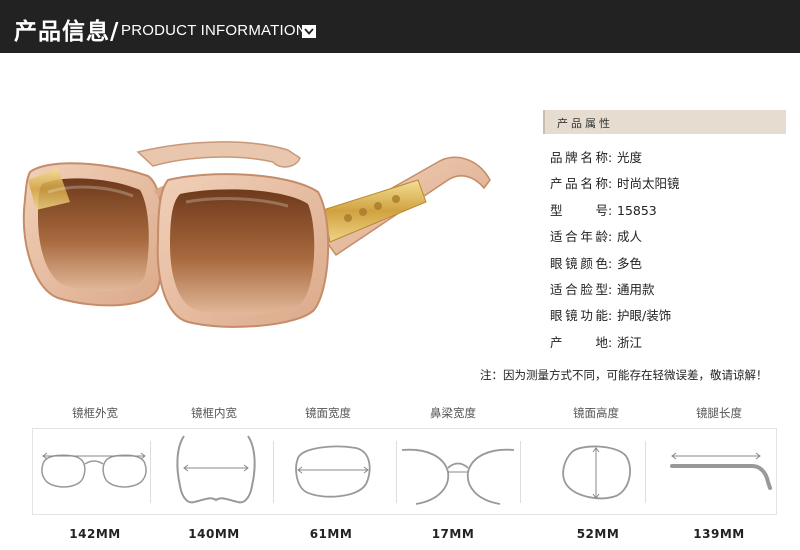  I want to click on lens-height-icon, so click(596, 472).